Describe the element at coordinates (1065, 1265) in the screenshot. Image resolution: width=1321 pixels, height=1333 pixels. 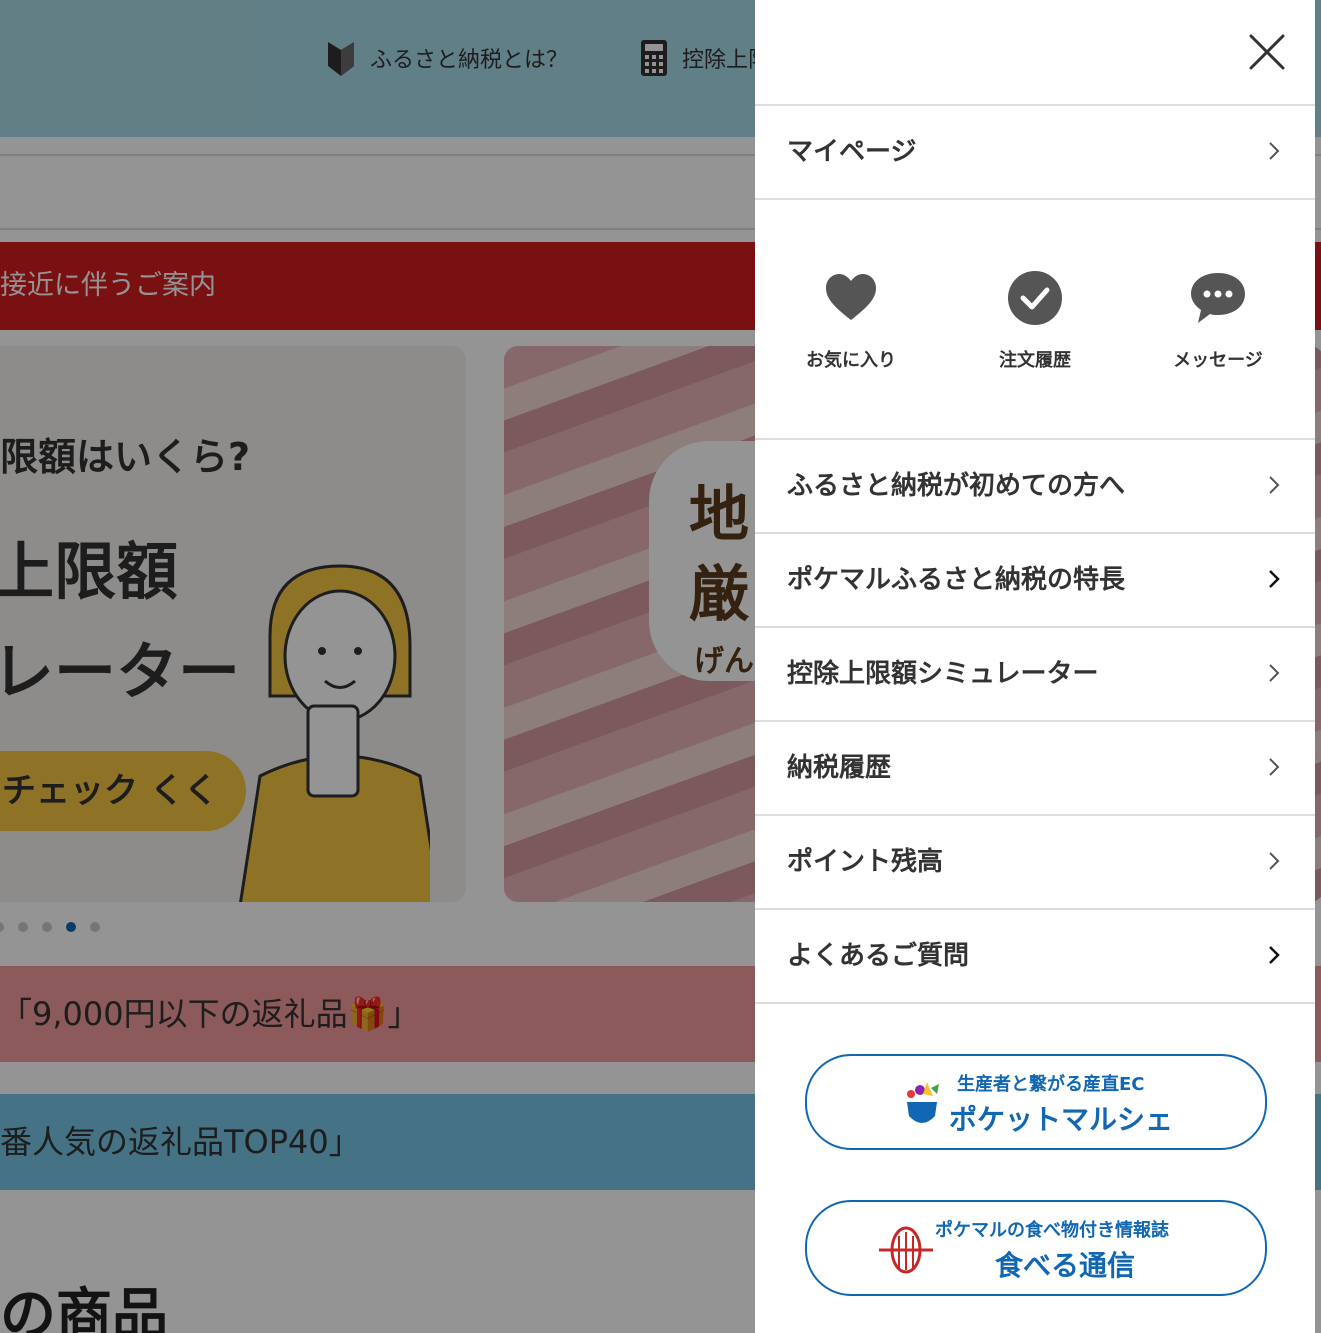
I see `taberu-tsushin-title: 食べる通信` at that location.